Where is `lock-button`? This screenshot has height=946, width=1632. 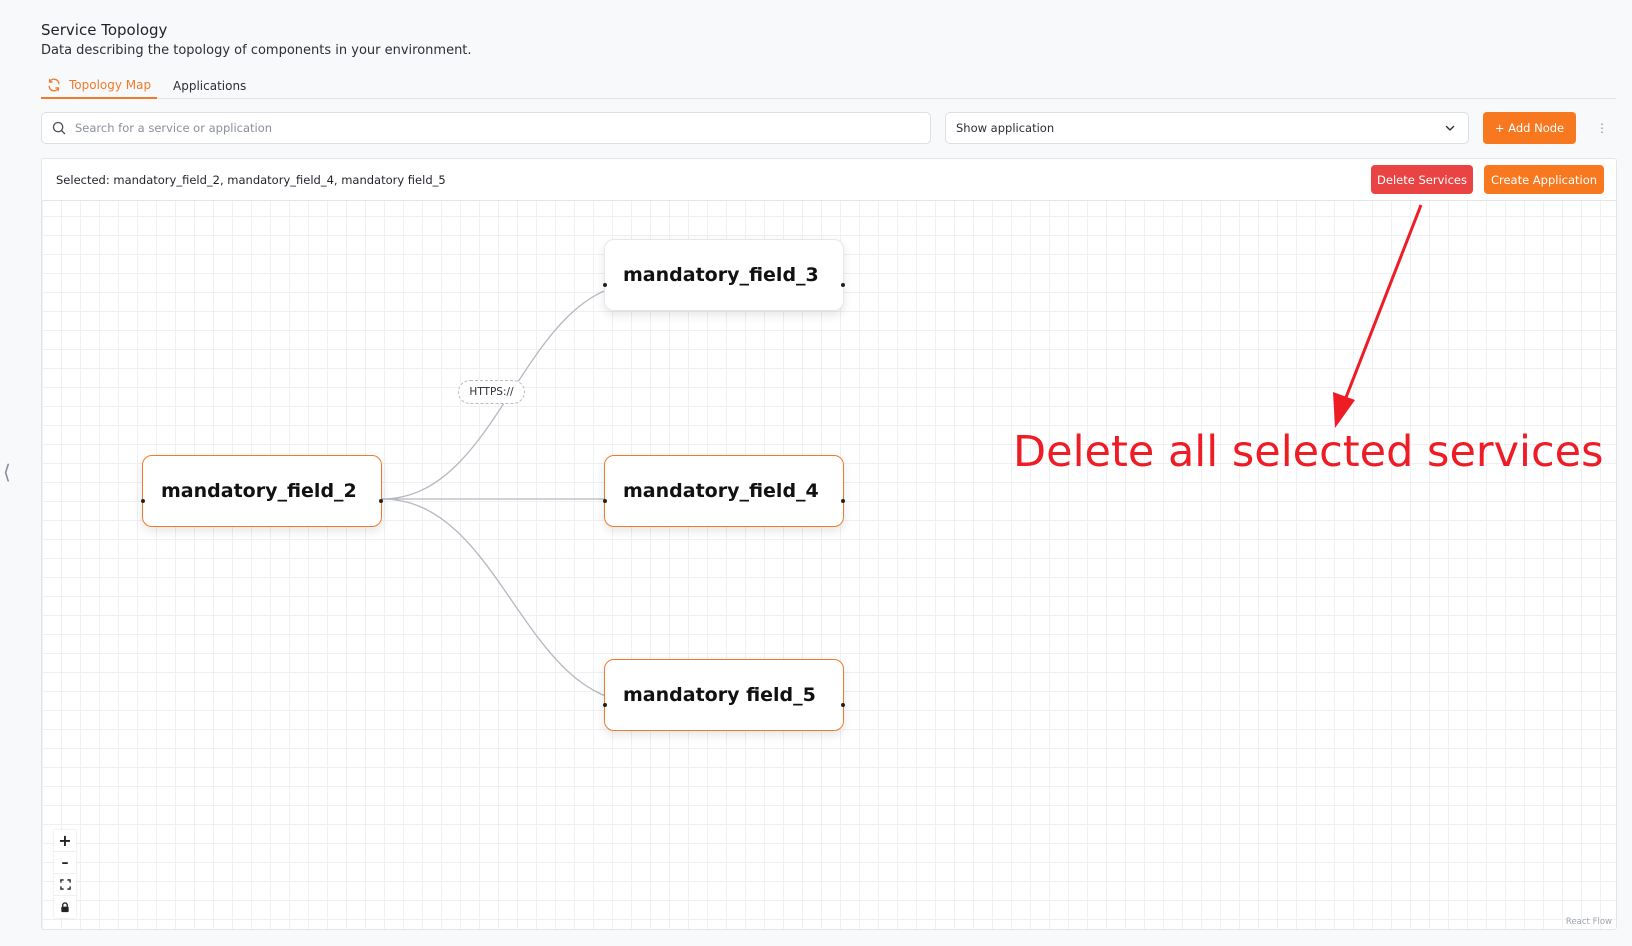
lock-button is located at coordinates (65, 907).